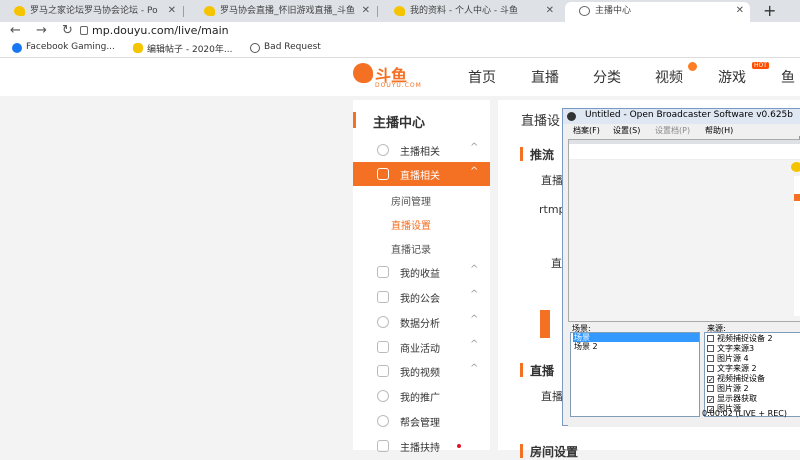  Describe the element at coordinates (542, 155) in the screenshot. I see `section-title-stream: 推流` at that location.